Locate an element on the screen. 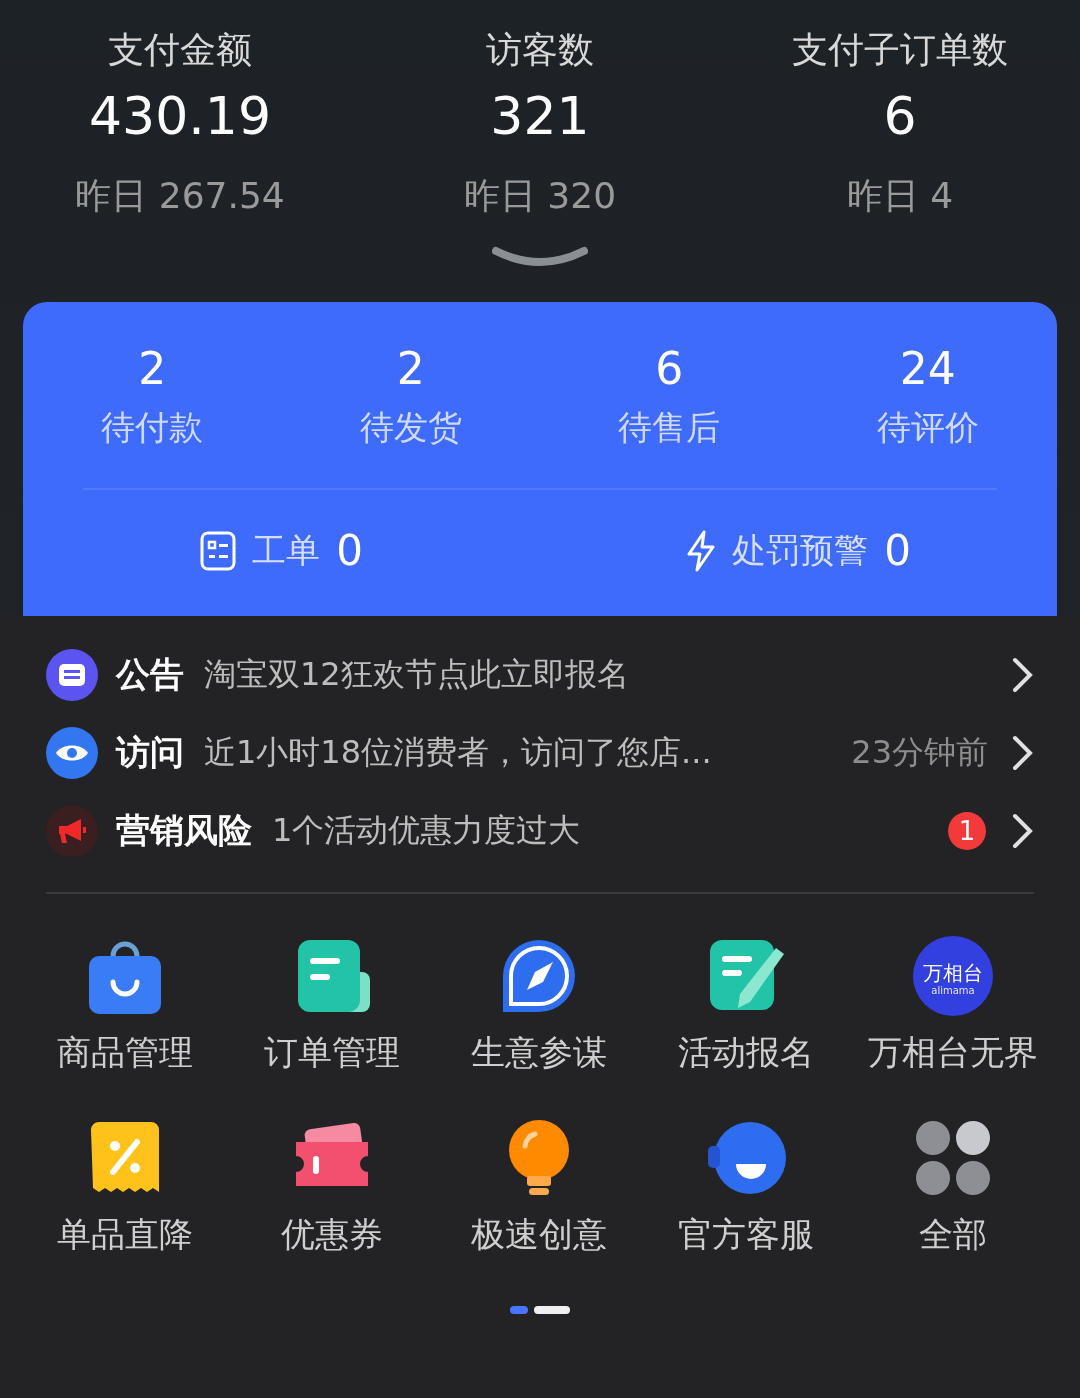  notice-title: 公告 is located at coordinates (150, 675).